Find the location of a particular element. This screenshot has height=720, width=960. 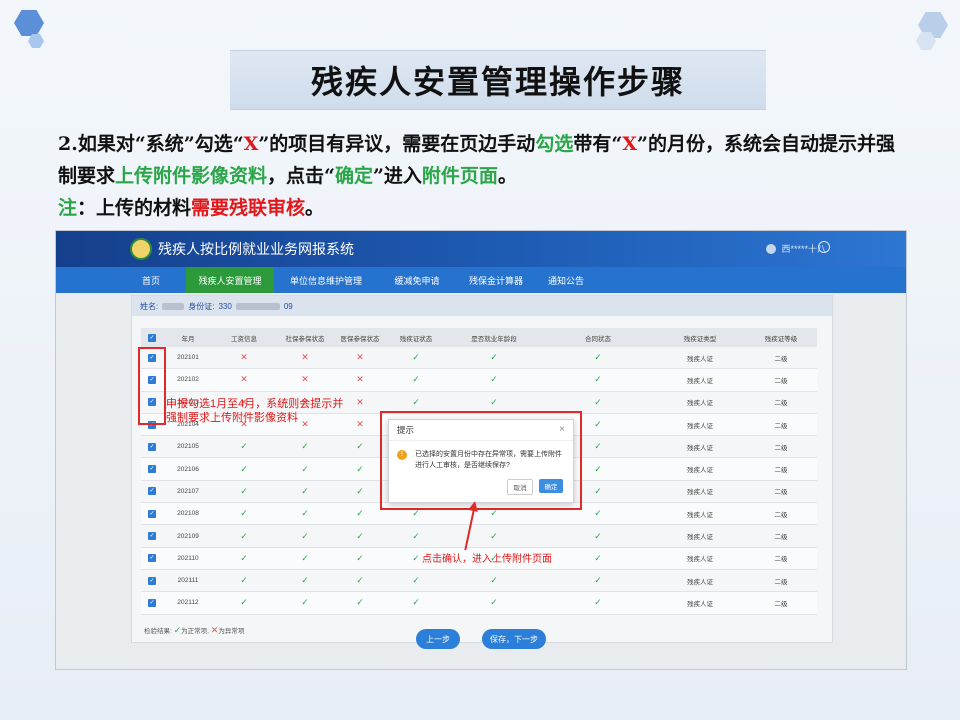

id-redacted is located at coordinates (257, 306).